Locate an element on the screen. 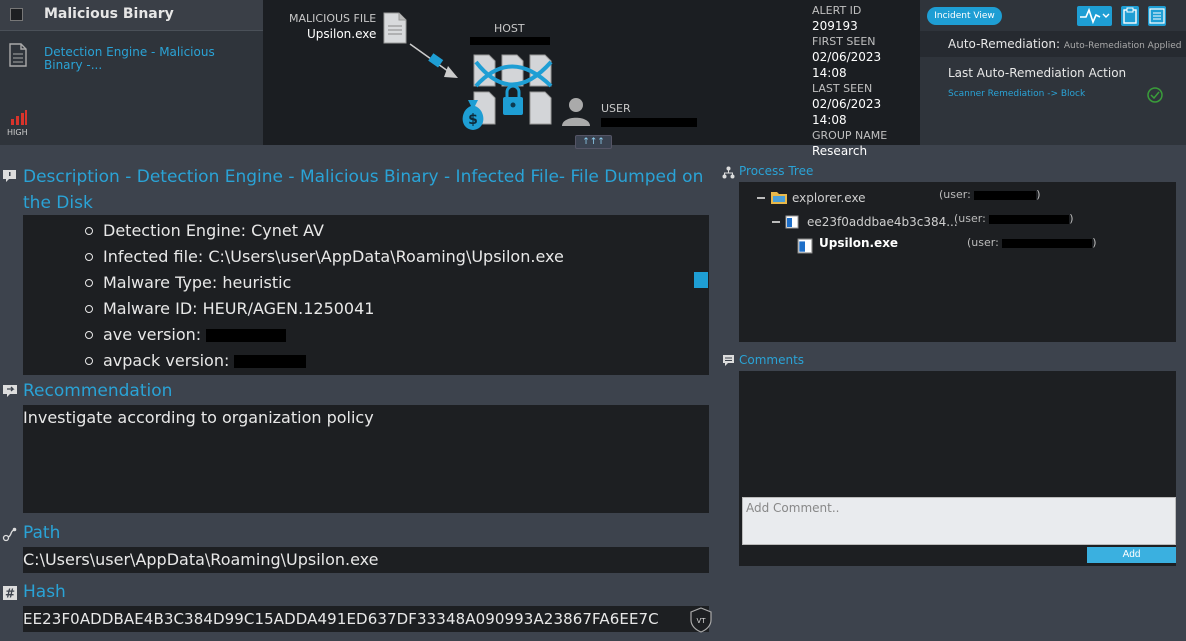 Image resolution: width=1186 pixels, height=641 pixels. first-seen-label: FIRST SEEN is located at coordinates (844, 41).